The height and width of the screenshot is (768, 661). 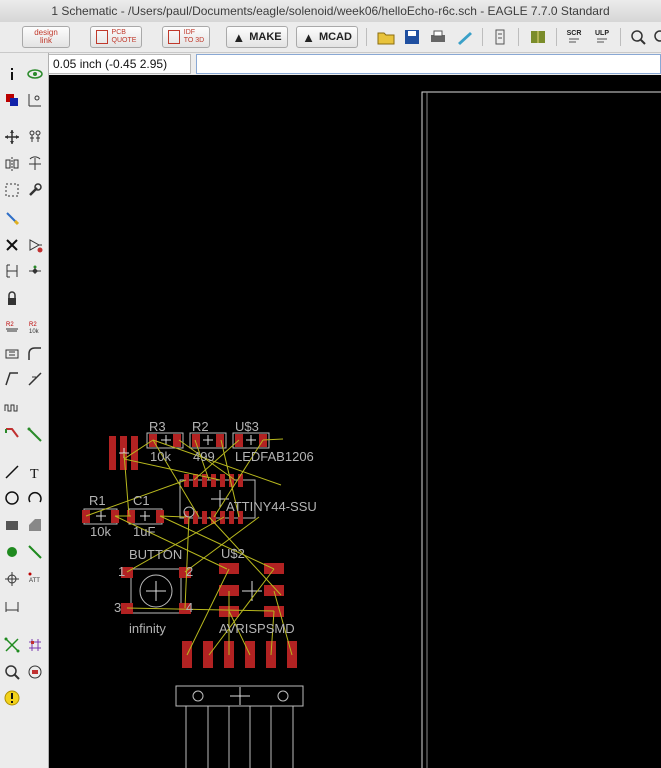 What do you see at coordinates (12, 379) in the screenshot?
I see `split-icon` at bounding box center [12, 379].